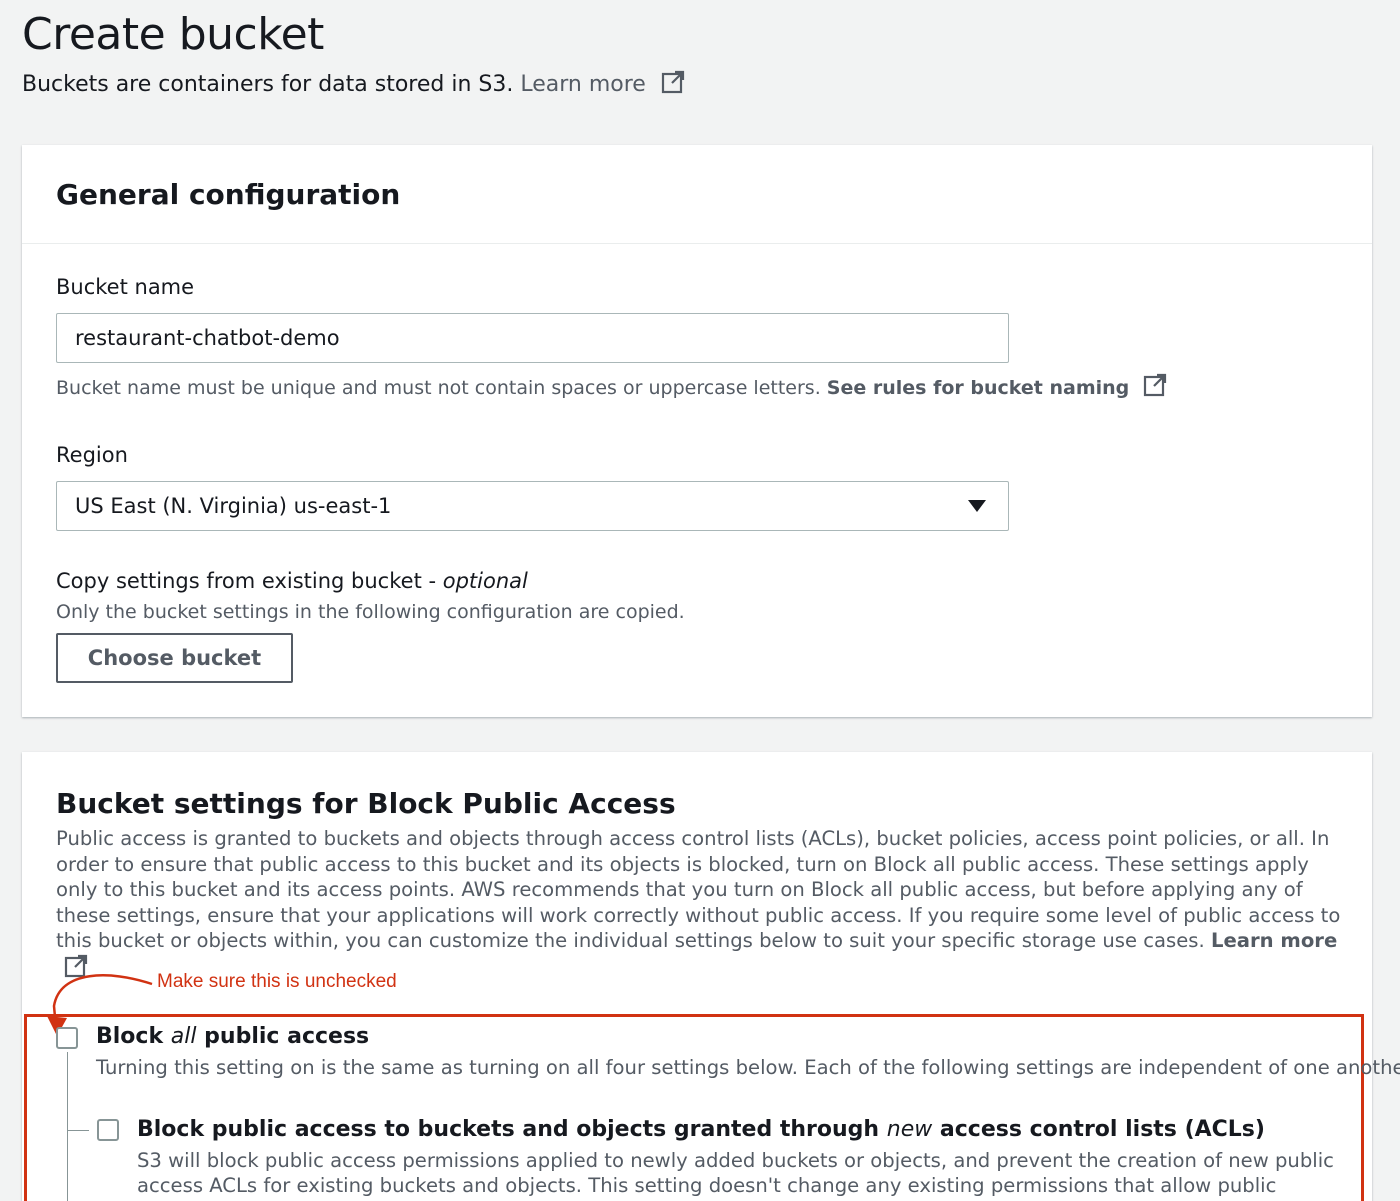  I want to click on block-new-acls-label-em: new, so click(909, 1129).